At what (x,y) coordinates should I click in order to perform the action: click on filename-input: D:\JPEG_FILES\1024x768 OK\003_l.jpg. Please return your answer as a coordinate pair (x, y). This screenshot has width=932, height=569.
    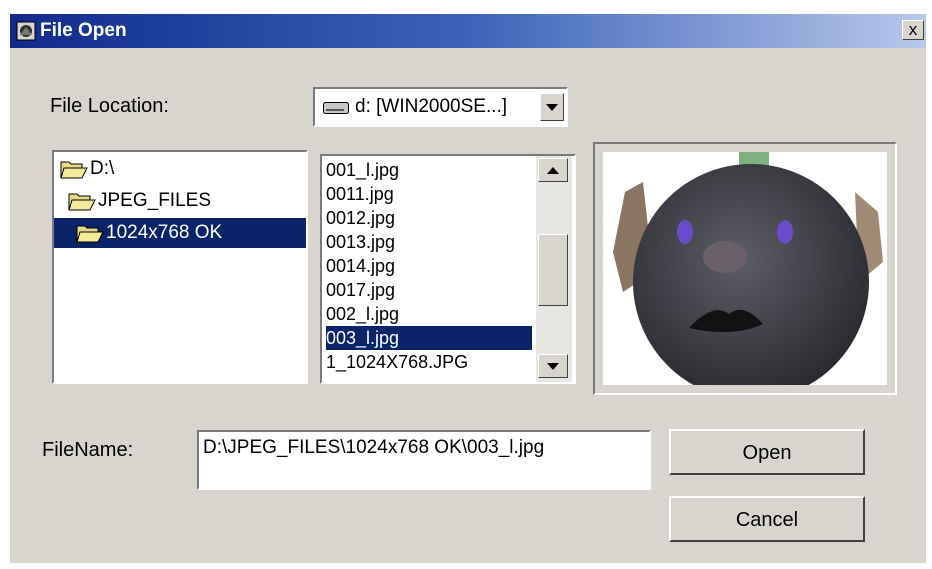
    Looking at the image, I should click on (424, 460).